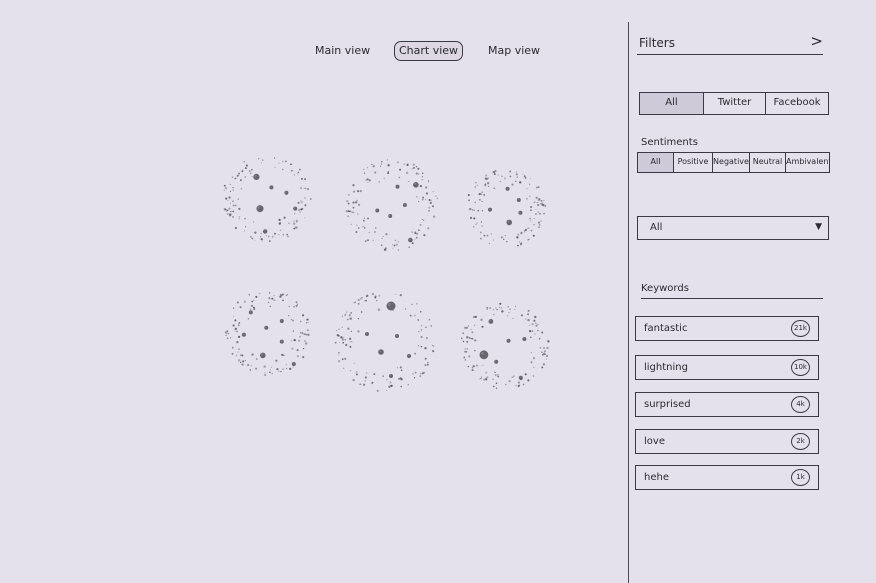  What do you see at coordinates (656, 162) in the screenshot?
I see `sentiment-option-all: All` at bounding box center [656, 162].